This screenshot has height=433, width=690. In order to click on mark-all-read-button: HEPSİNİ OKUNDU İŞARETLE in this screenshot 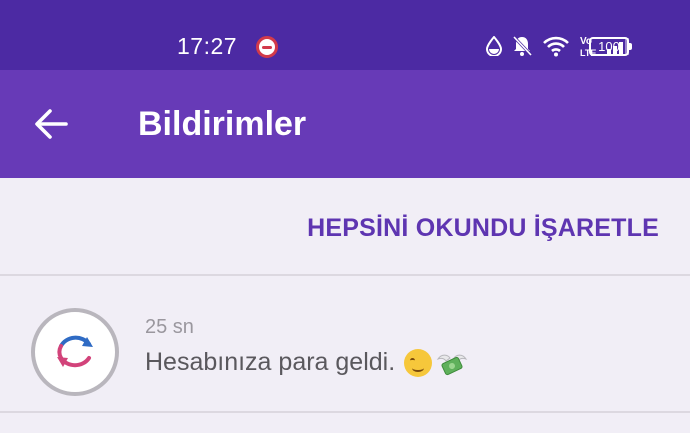, I will do `click(483, 228)`.